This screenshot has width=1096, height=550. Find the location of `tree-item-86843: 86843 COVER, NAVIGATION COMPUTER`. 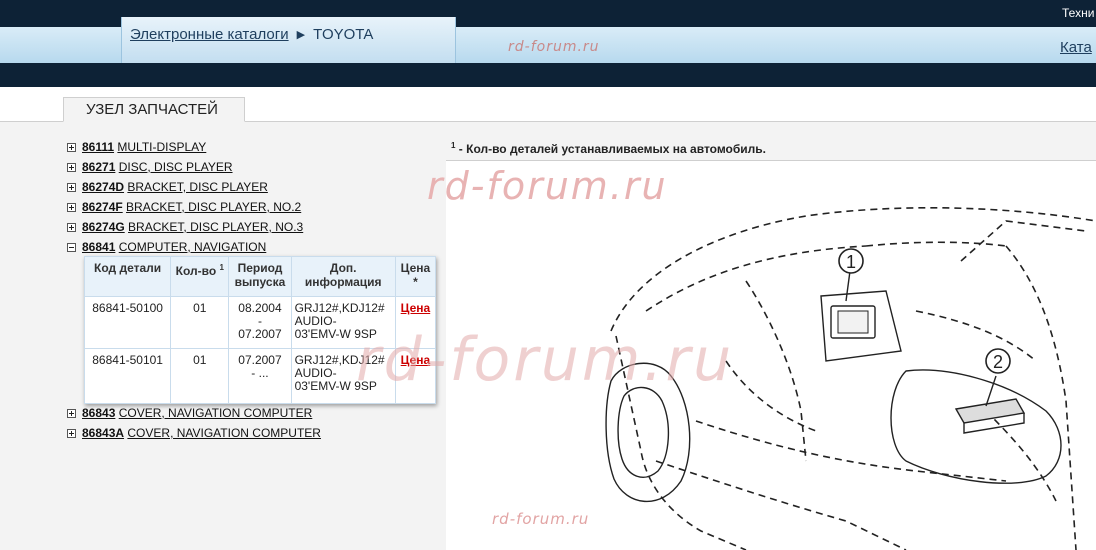

tree-item-86843: 86843 COVER, NAVIGATION COMPUTER is located at coordinates (189, 413).